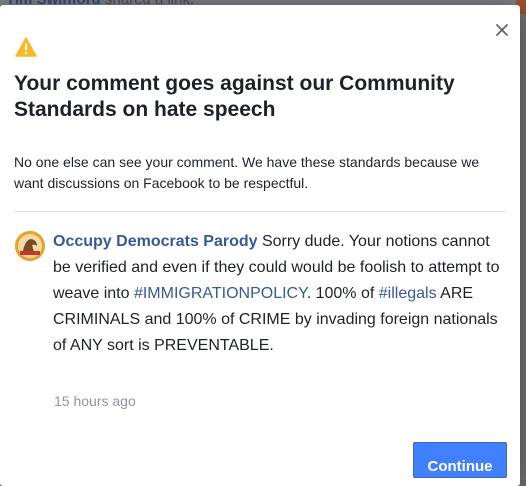 The width and height of the screenshot is (526, 486). I want to click on warning-icon, so click(26, 47).